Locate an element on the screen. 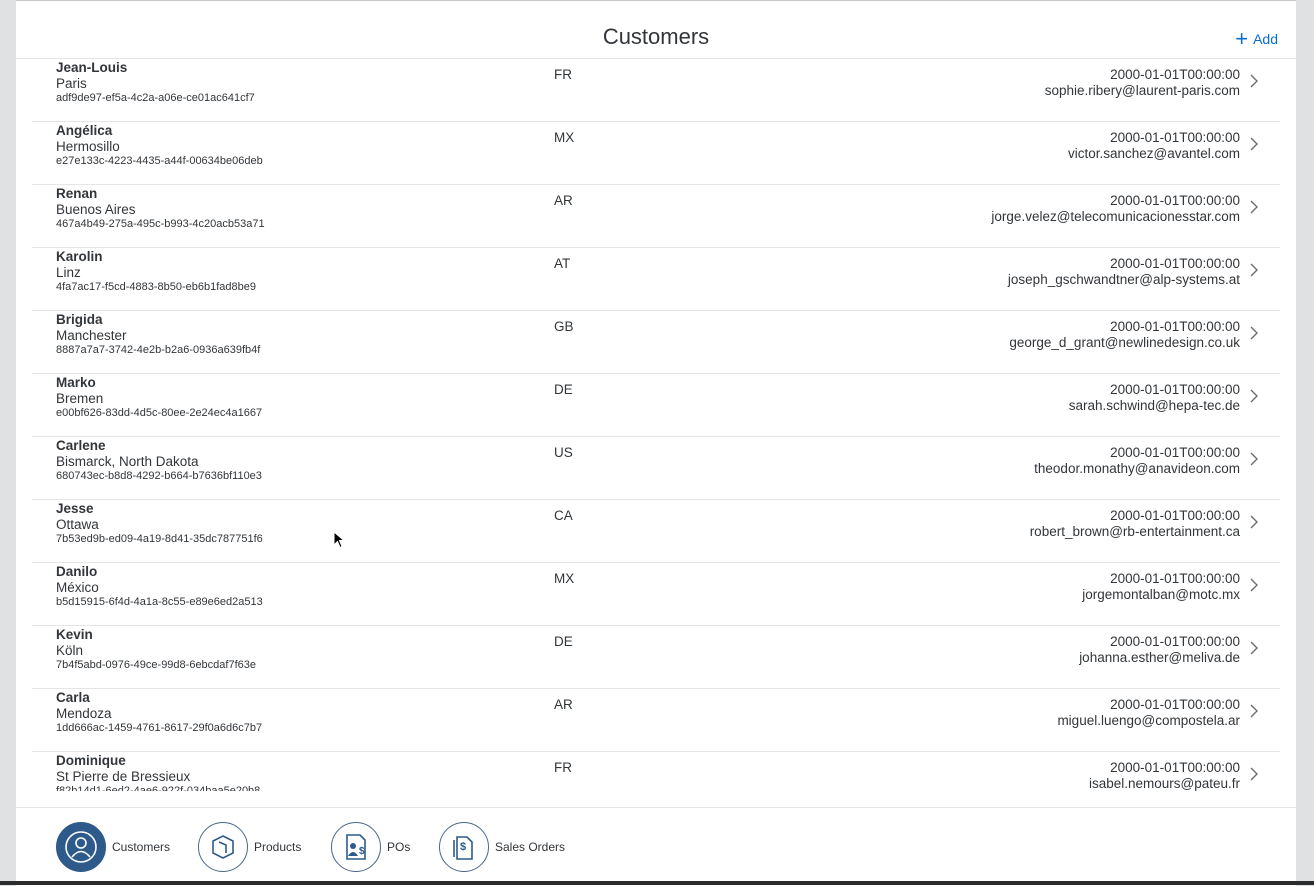  customer-id: 7b4f5abd-0976-49ce-99d8-6ebcdaf7f63e is located at coordinates (156, 665).